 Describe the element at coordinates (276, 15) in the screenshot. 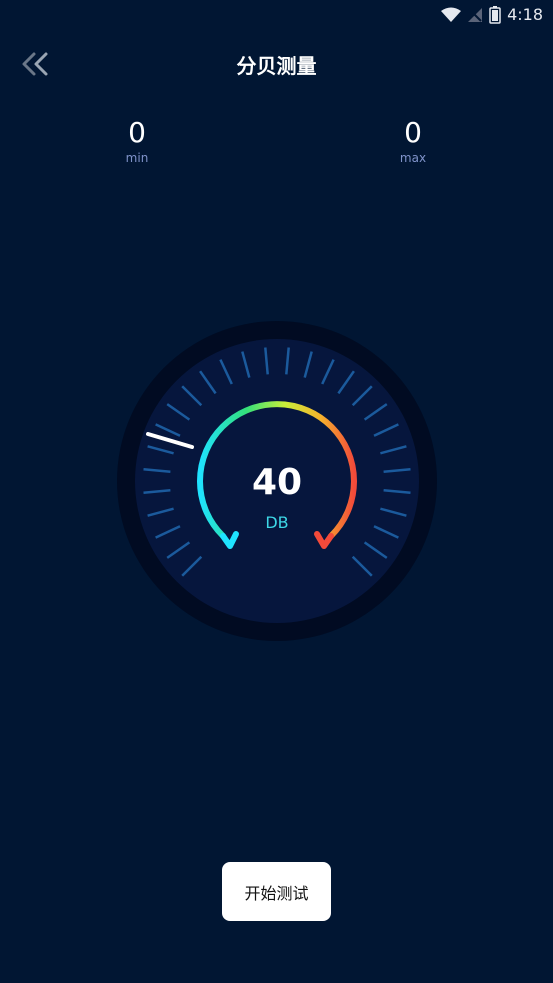

I see `status-bar: 4:18` at that location.